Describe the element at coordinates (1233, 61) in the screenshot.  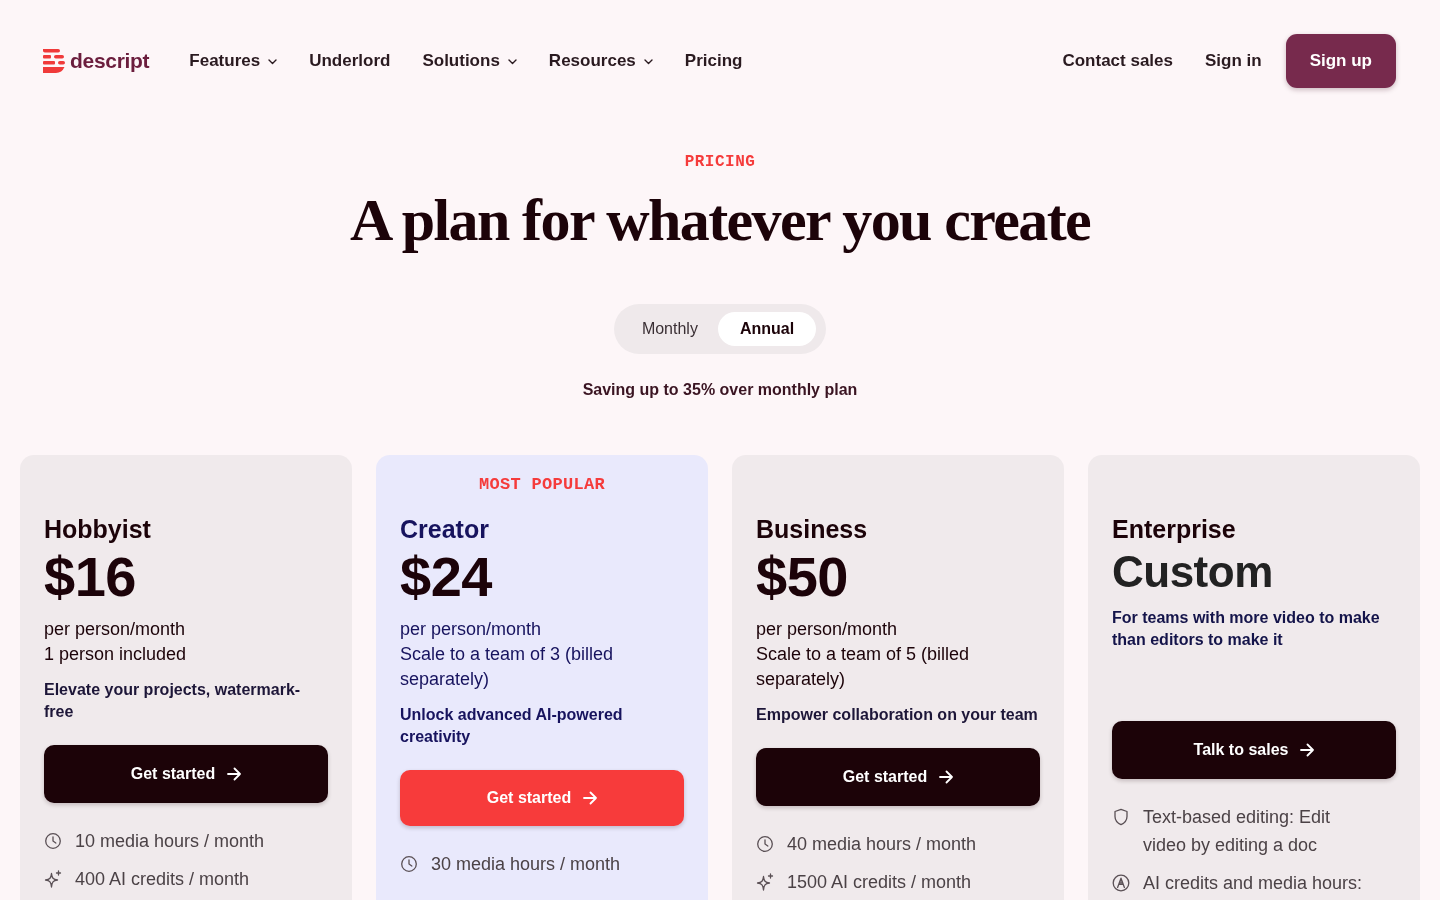
I see `header-link: Sign in` at that location.